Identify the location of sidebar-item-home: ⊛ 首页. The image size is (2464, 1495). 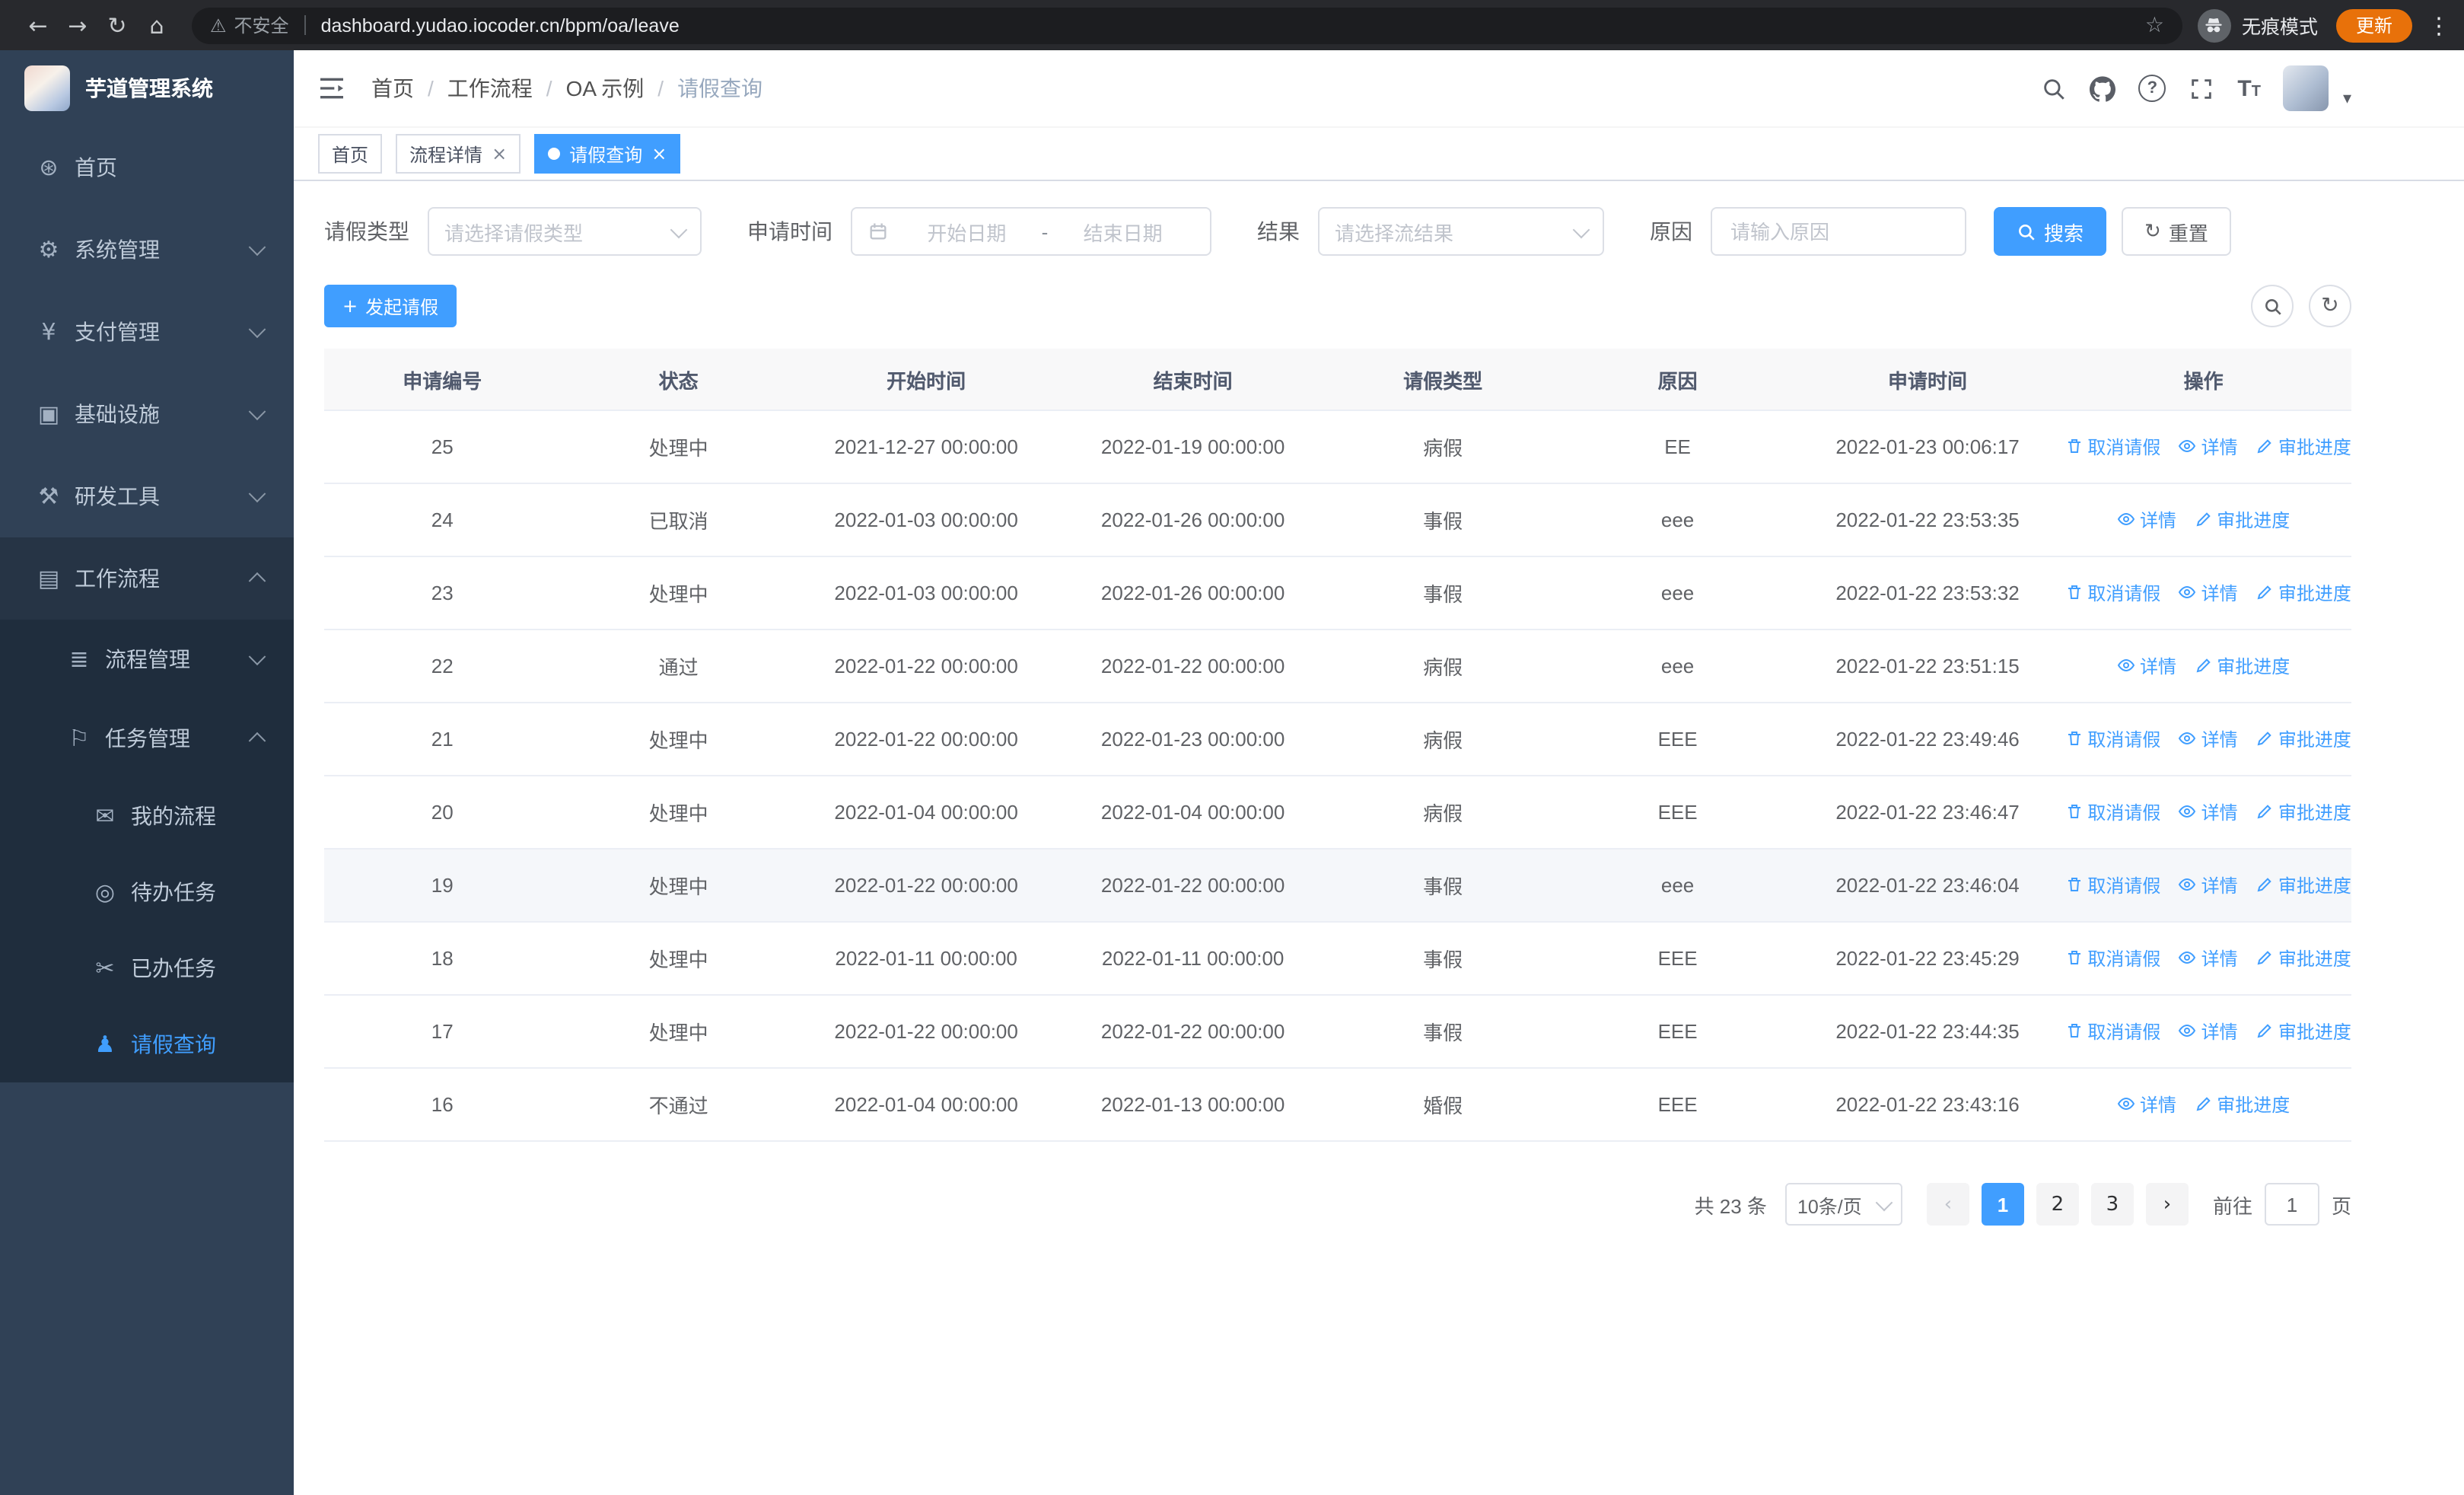
(147, 168).